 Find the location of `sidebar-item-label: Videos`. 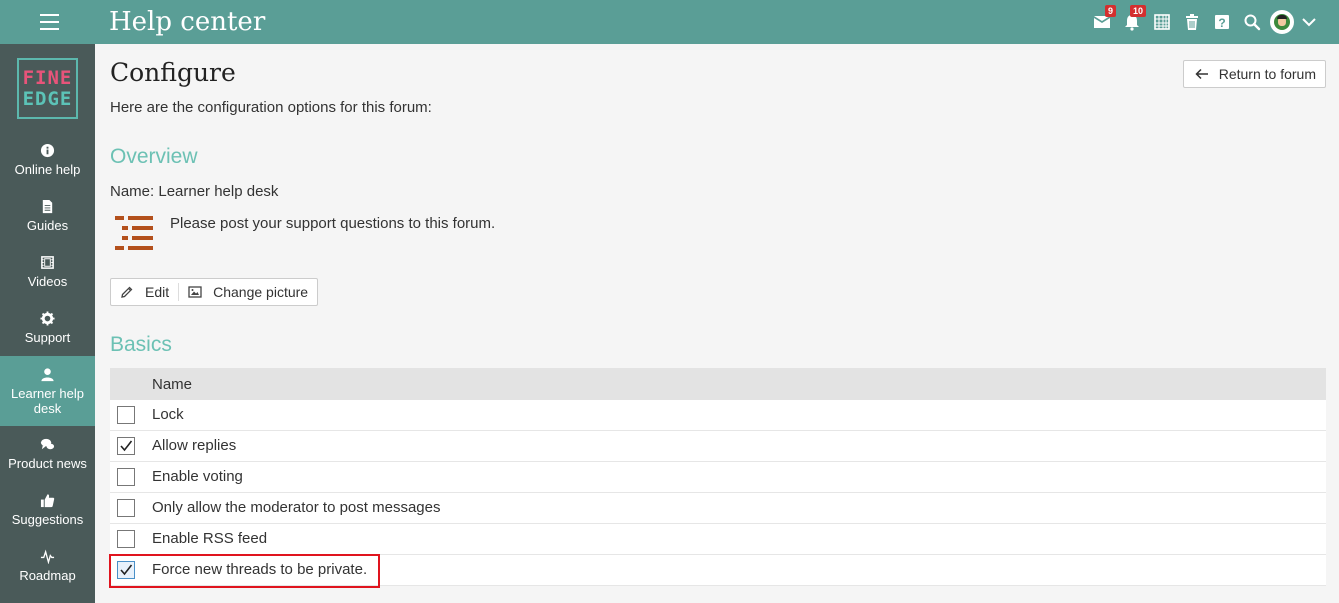

sidebar-item-label: Videos is located at coordinates (47, 281).